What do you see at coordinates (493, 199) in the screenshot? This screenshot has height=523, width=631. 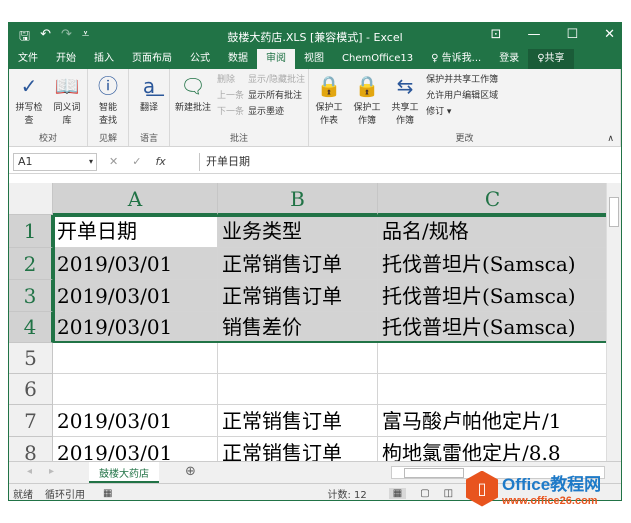 I see `column-header-C: C` at bounding box center [493, 199].